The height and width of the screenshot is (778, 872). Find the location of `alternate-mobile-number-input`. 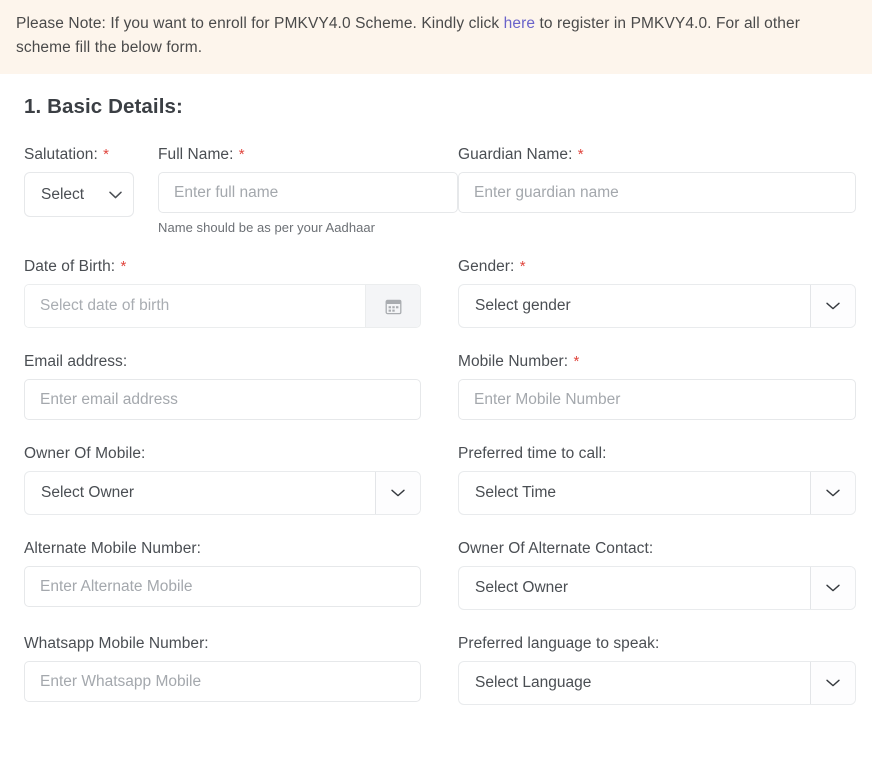

alternate-mobile-number-input is located at coordinates (222, 587).